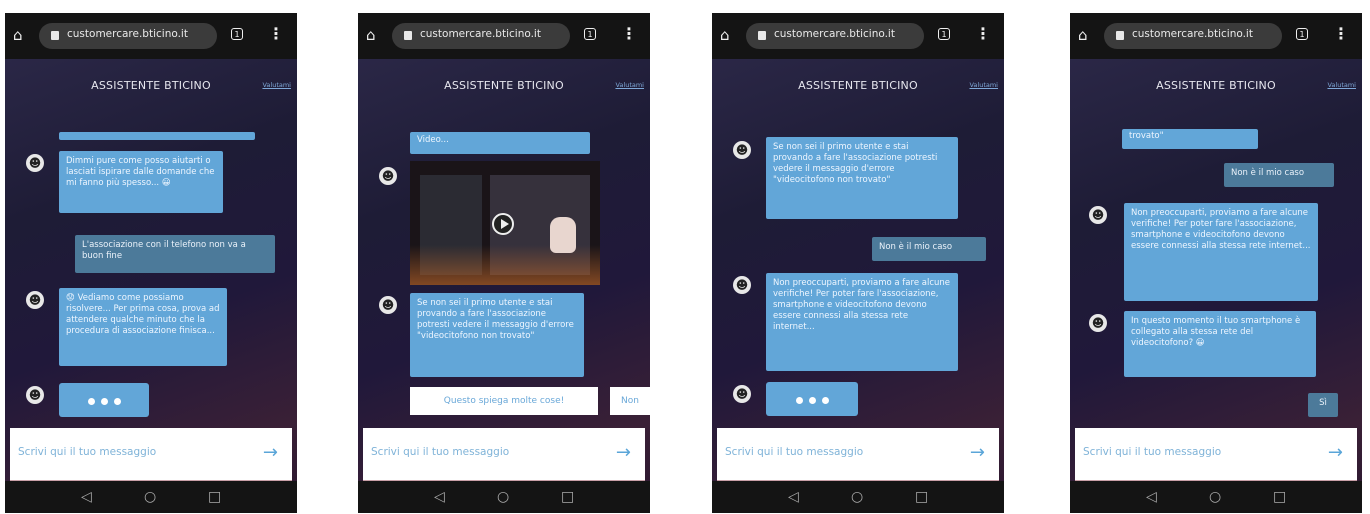 The width and height of the screenshot is (1370, 514). What do you see at coordinates (1190, 139) in the screenshot?
I see `bot-message: trovato"` at bounding box center [1190, 139].